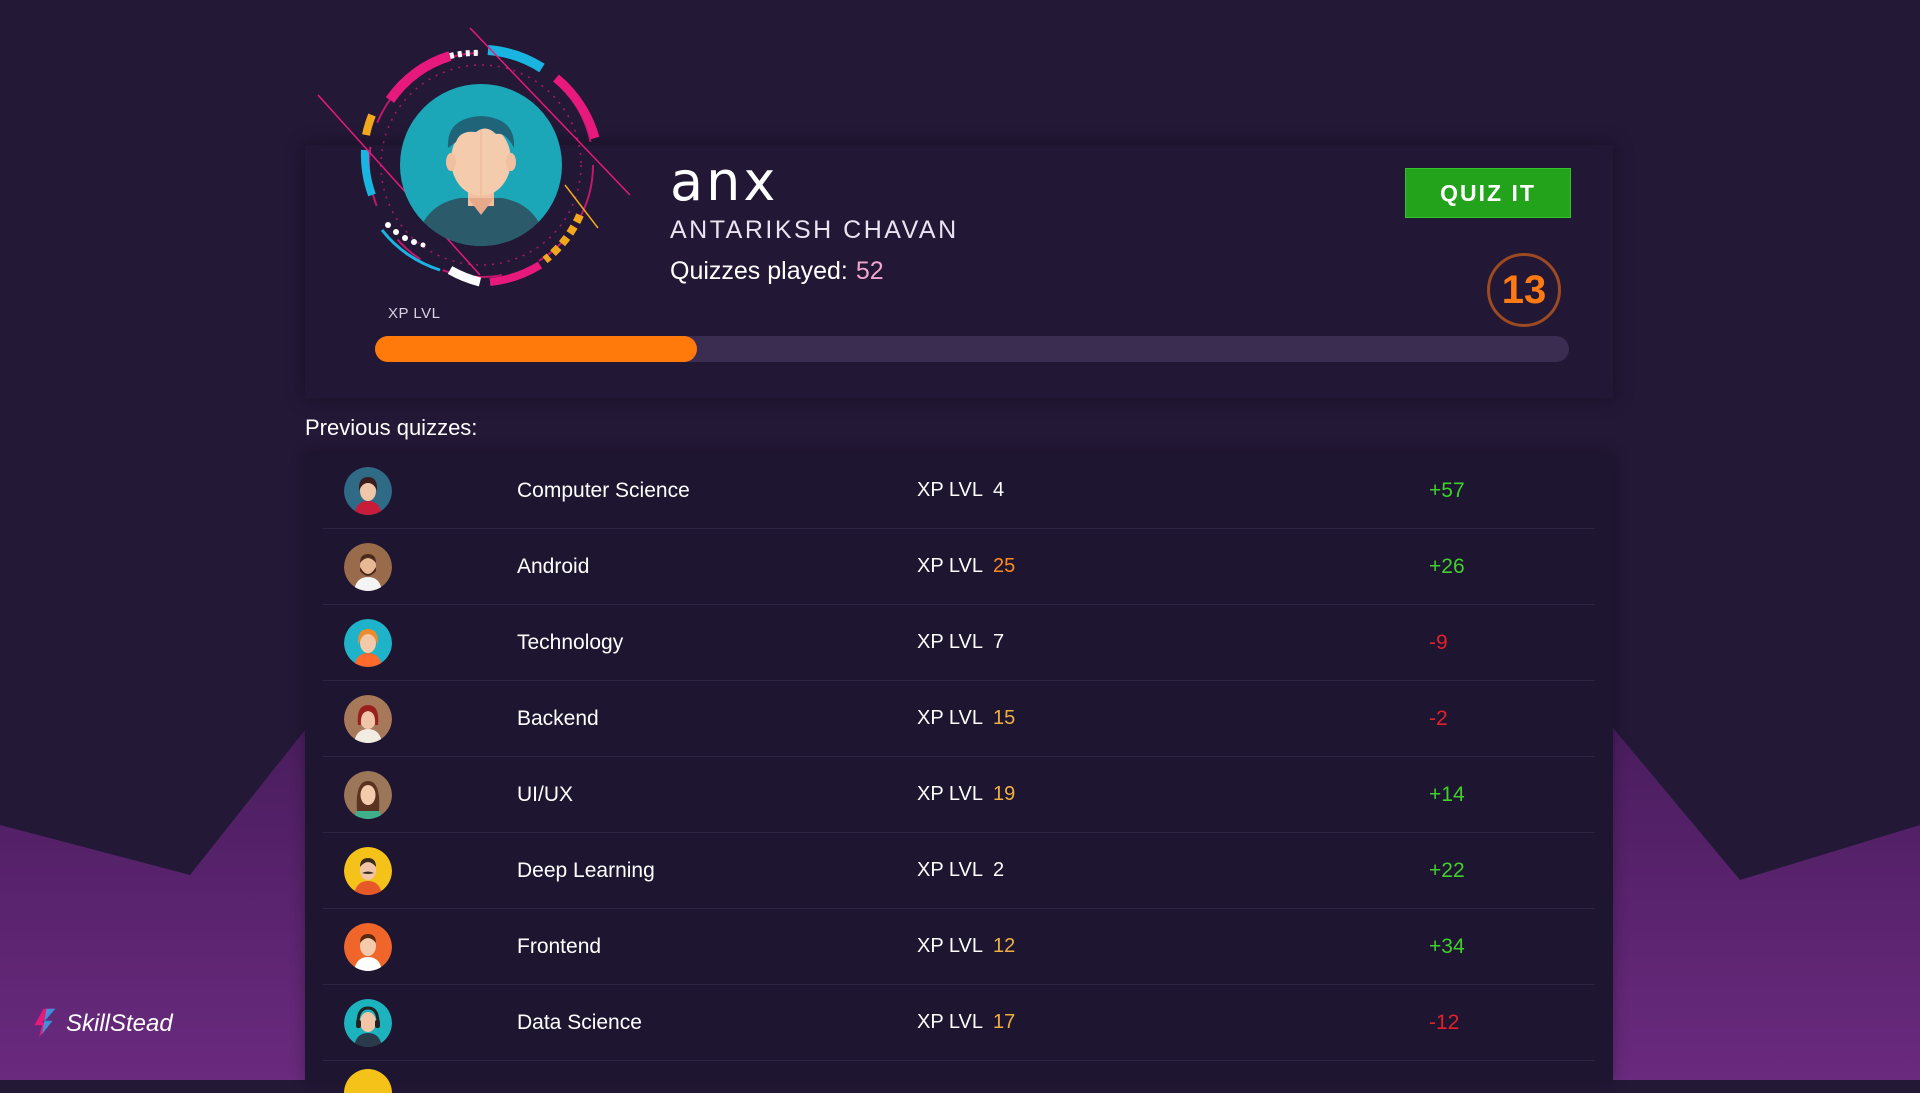 The width and height of the screenshot is (1920, 1093). What do you see at coordinates (368, 719) in the screenshot?
I see `woman-red-hair-avatar-icon` at bounding box center [368, 719].